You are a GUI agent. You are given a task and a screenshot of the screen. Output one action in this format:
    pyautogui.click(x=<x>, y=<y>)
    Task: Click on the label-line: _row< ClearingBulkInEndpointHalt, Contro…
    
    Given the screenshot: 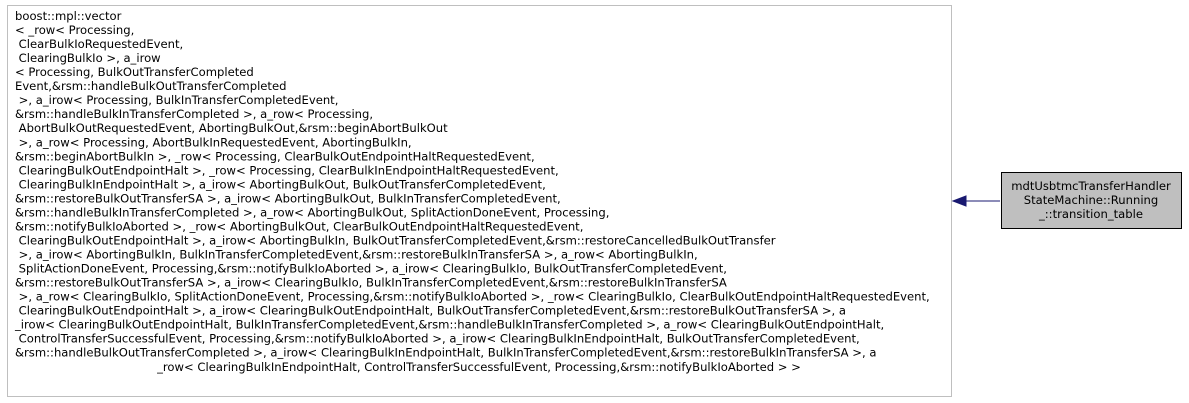 What is the action you would take?
    pyautogui.click(x=478, y=367)
    